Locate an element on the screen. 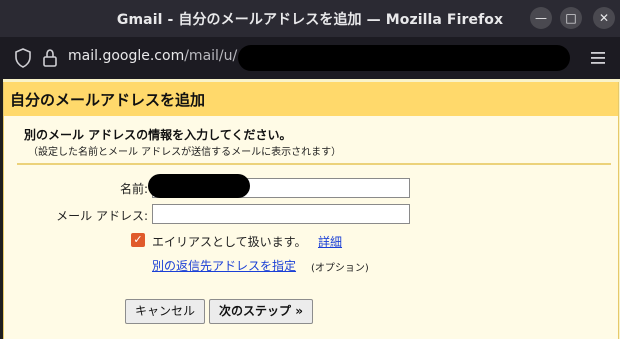  reply-to-link: 別の返信先アドレスを指定 is located at coordinates (224, 265).